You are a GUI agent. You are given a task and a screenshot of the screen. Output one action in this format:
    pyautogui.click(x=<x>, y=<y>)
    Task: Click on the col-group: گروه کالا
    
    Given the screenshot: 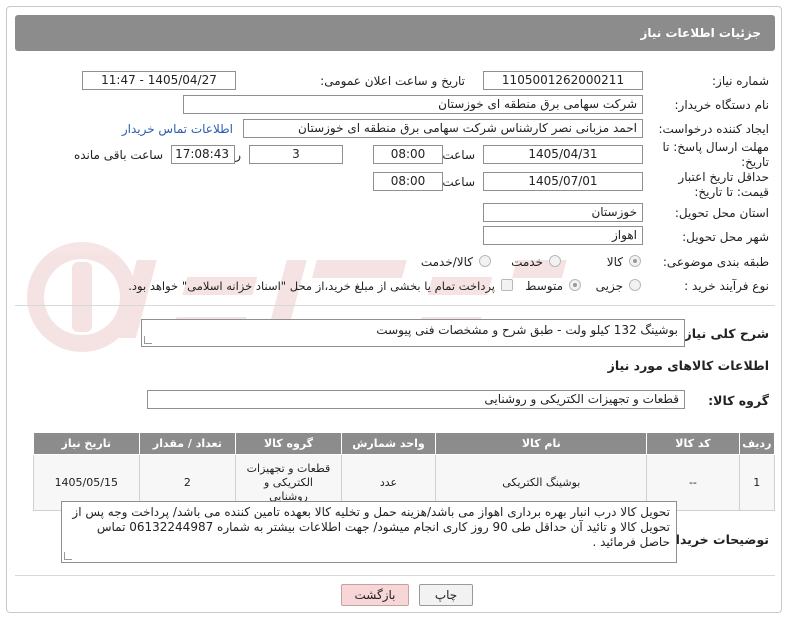 What is the action you would take?
    pyautogui.click(x=288, y=443)
    